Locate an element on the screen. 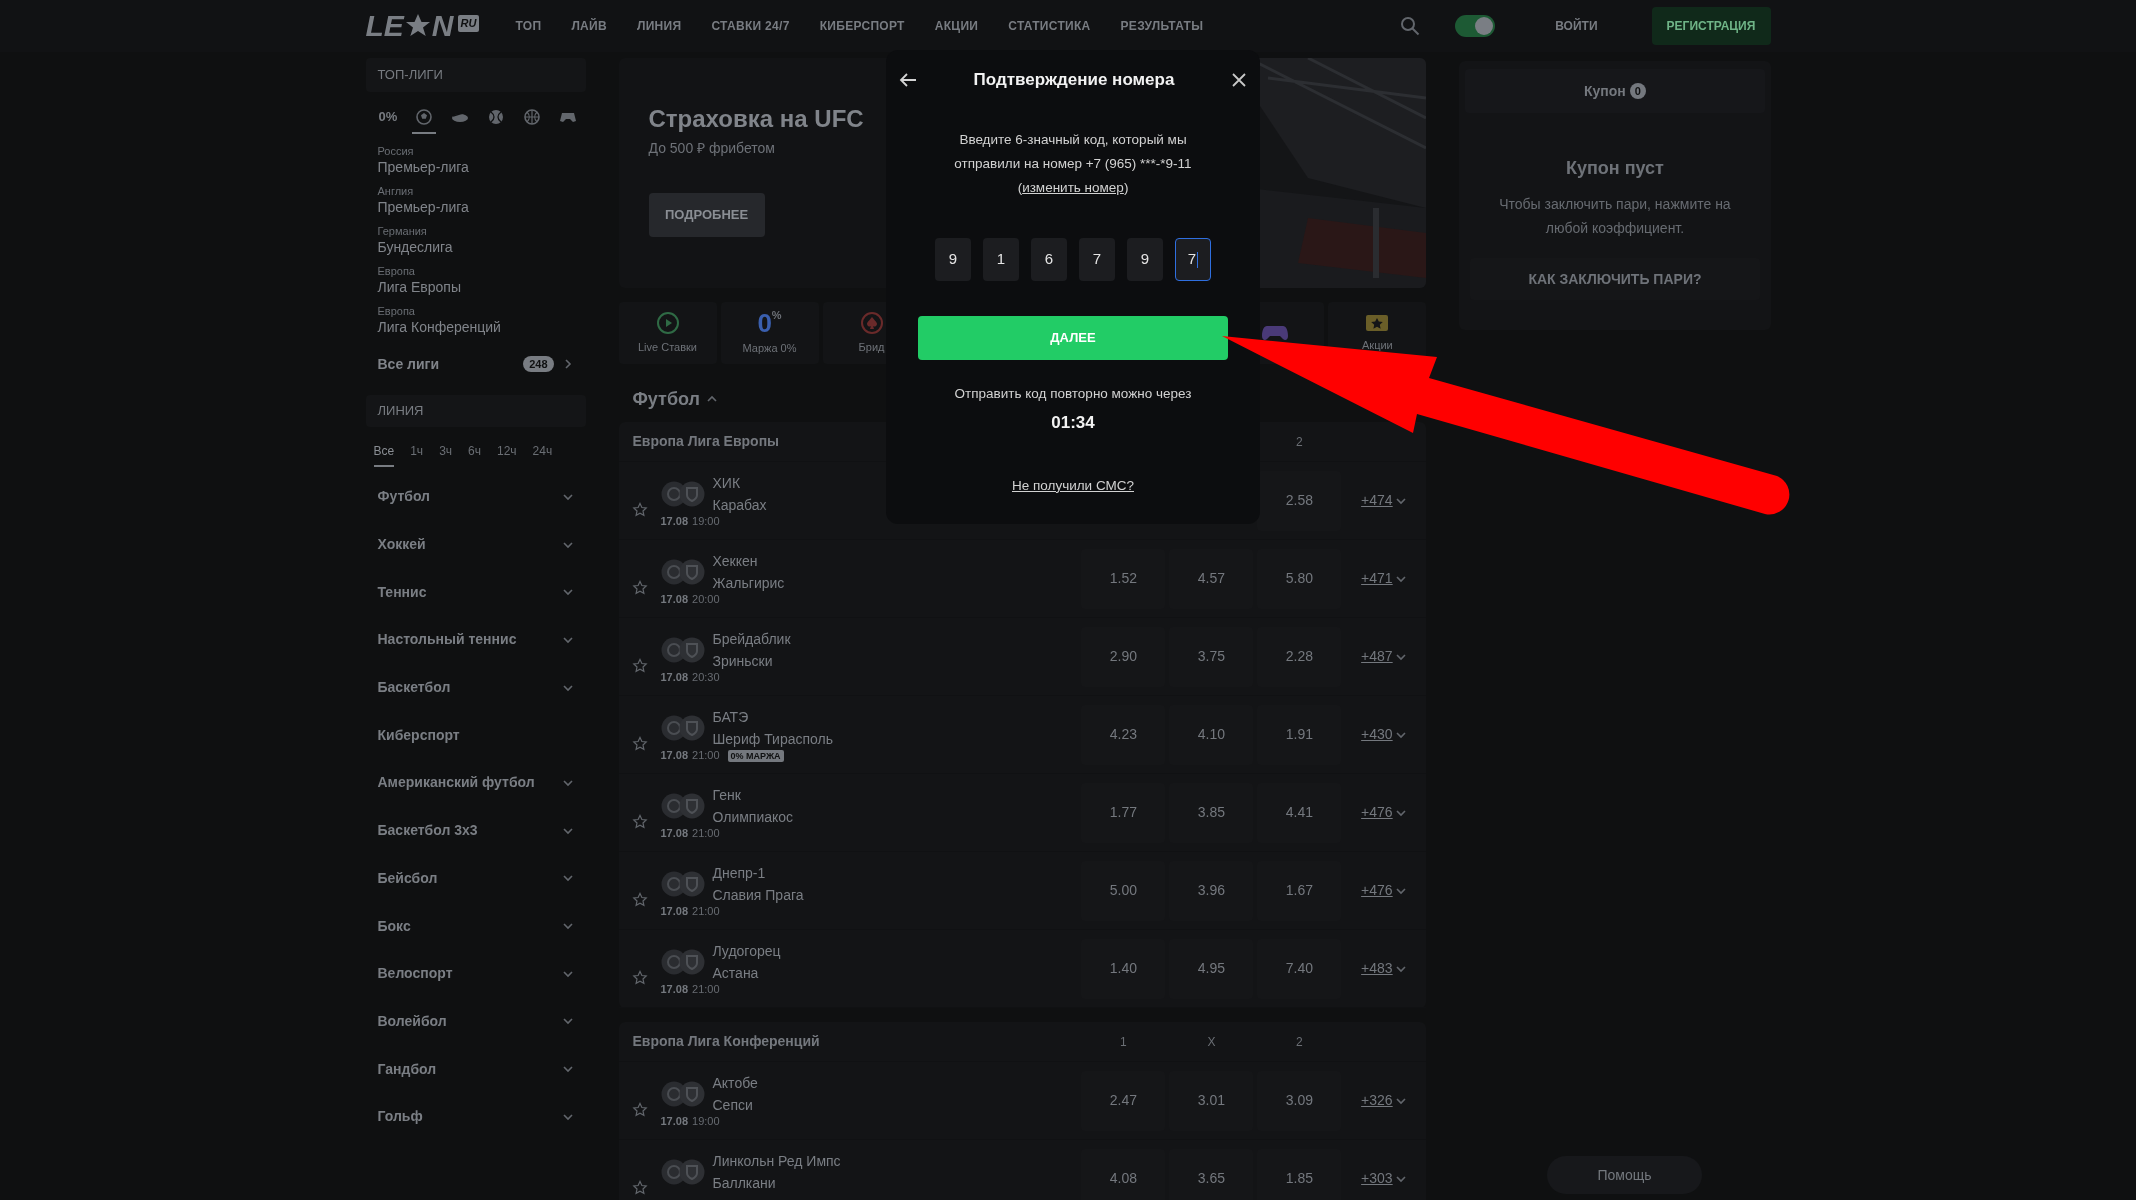 Image resolution: width=2136 pixels, height=1200 pixels. banner-title: Страховка на UFC is located at coordinates (756, 119).